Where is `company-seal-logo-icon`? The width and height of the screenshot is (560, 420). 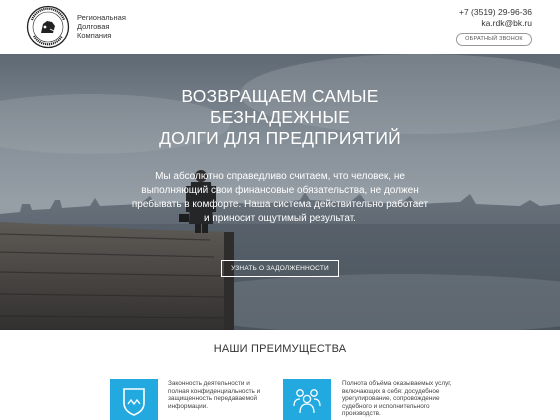
company-seal-logo-icon is located at coordinates (48, 27).